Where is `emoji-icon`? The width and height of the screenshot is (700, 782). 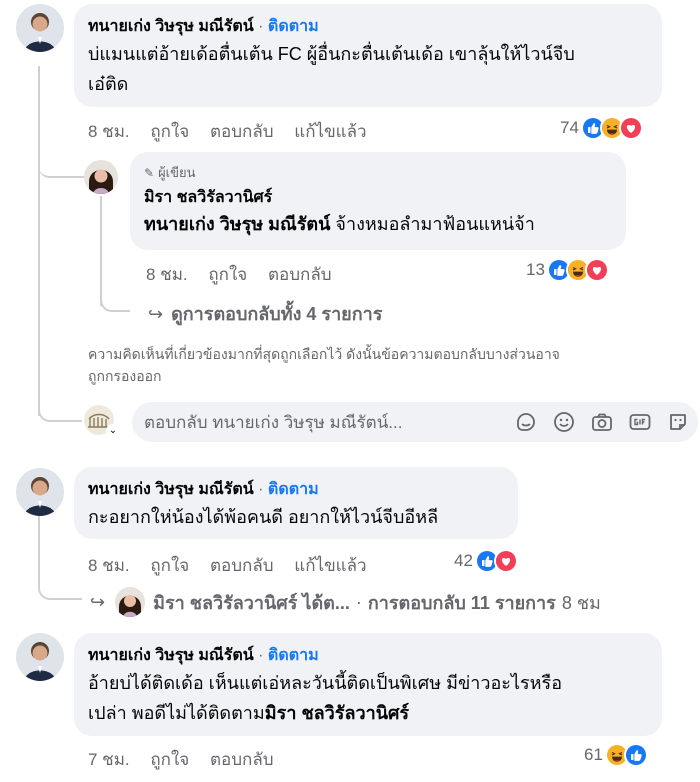
emoji-icon is located at coordinates (564, 422).